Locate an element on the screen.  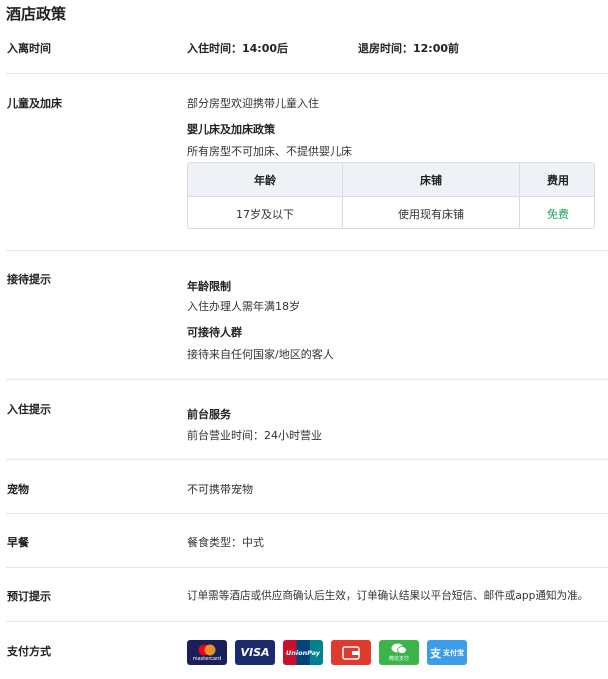
wallet-icon is located at coordinates (351, 652).